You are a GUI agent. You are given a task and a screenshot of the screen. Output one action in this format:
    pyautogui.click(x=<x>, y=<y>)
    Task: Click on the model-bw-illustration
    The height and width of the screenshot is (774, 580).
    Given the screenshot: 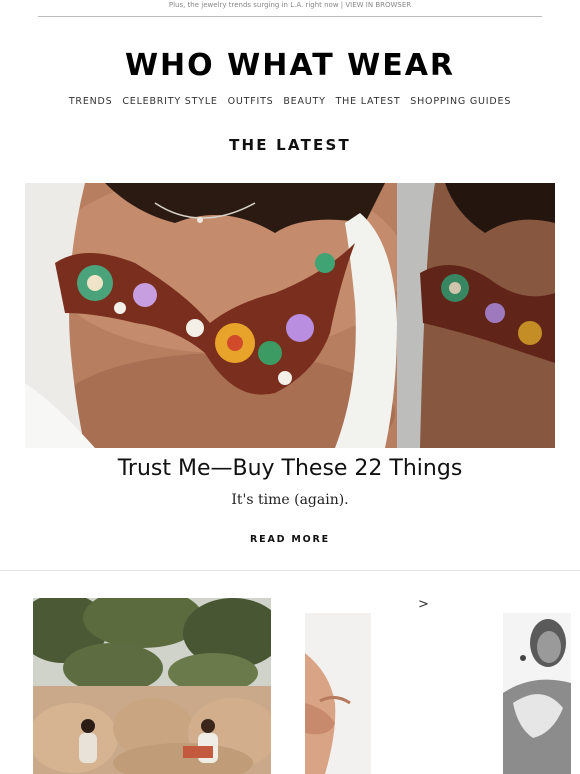 What is the action you would take?
    pyautogui.click(x=537, y=693)
    